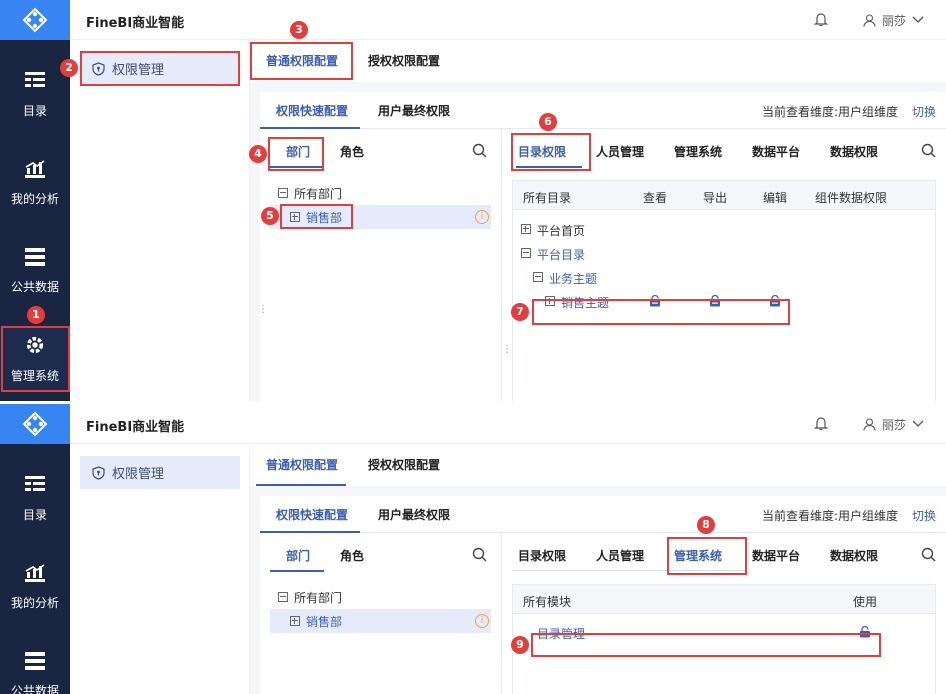 The height and width of the screenshot is (694, 946). Describe the element at coordinates (851, 198) in the screenshot. I see `column-header: 组件数据权限` at that location.